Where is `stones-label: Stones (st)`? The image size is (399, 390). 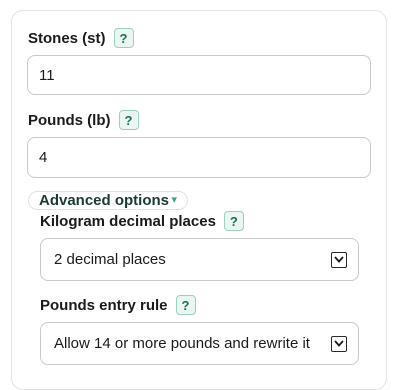
stones-label: Stones (st) is located at coordinates (67, 38).